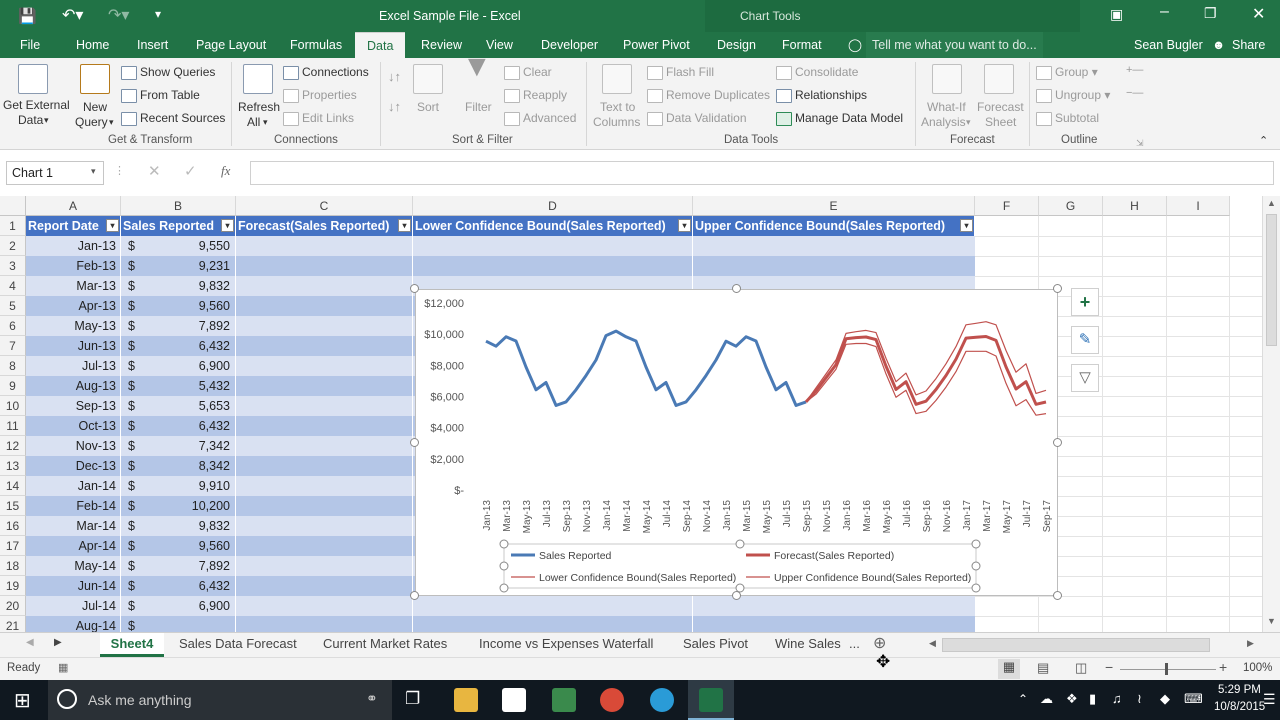  What do you see at coordinates (185, 506) in the screenshot?
I see `sales-cell: 10,200` at bounding box center [185, 506].